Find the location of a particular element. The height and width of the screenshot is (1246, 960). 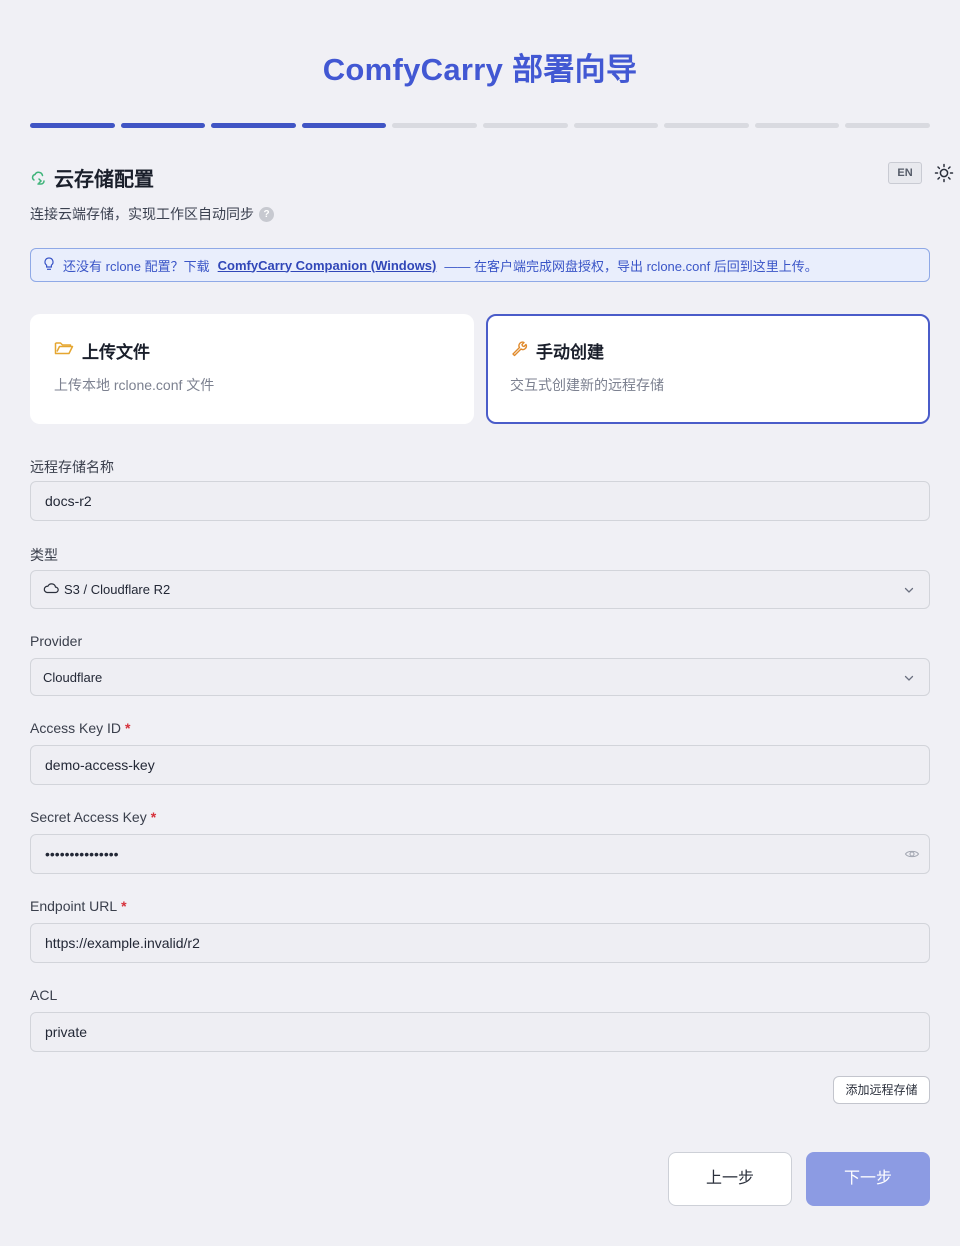

sun-icon is located at coordinates (944, 173).